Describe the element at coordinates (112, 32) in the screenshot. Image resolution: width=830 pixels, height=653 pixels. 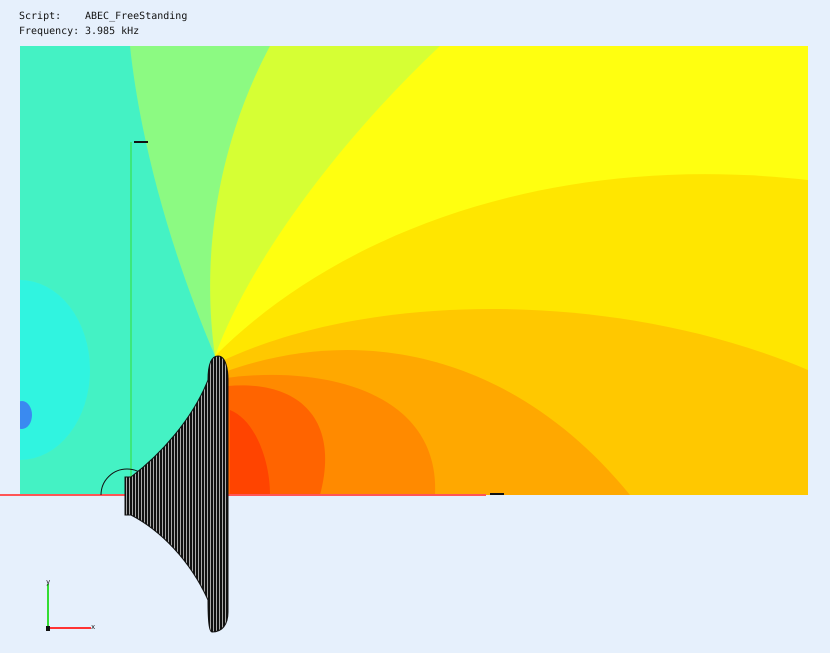
I see `field-value: 3.985 kHz` at that location.